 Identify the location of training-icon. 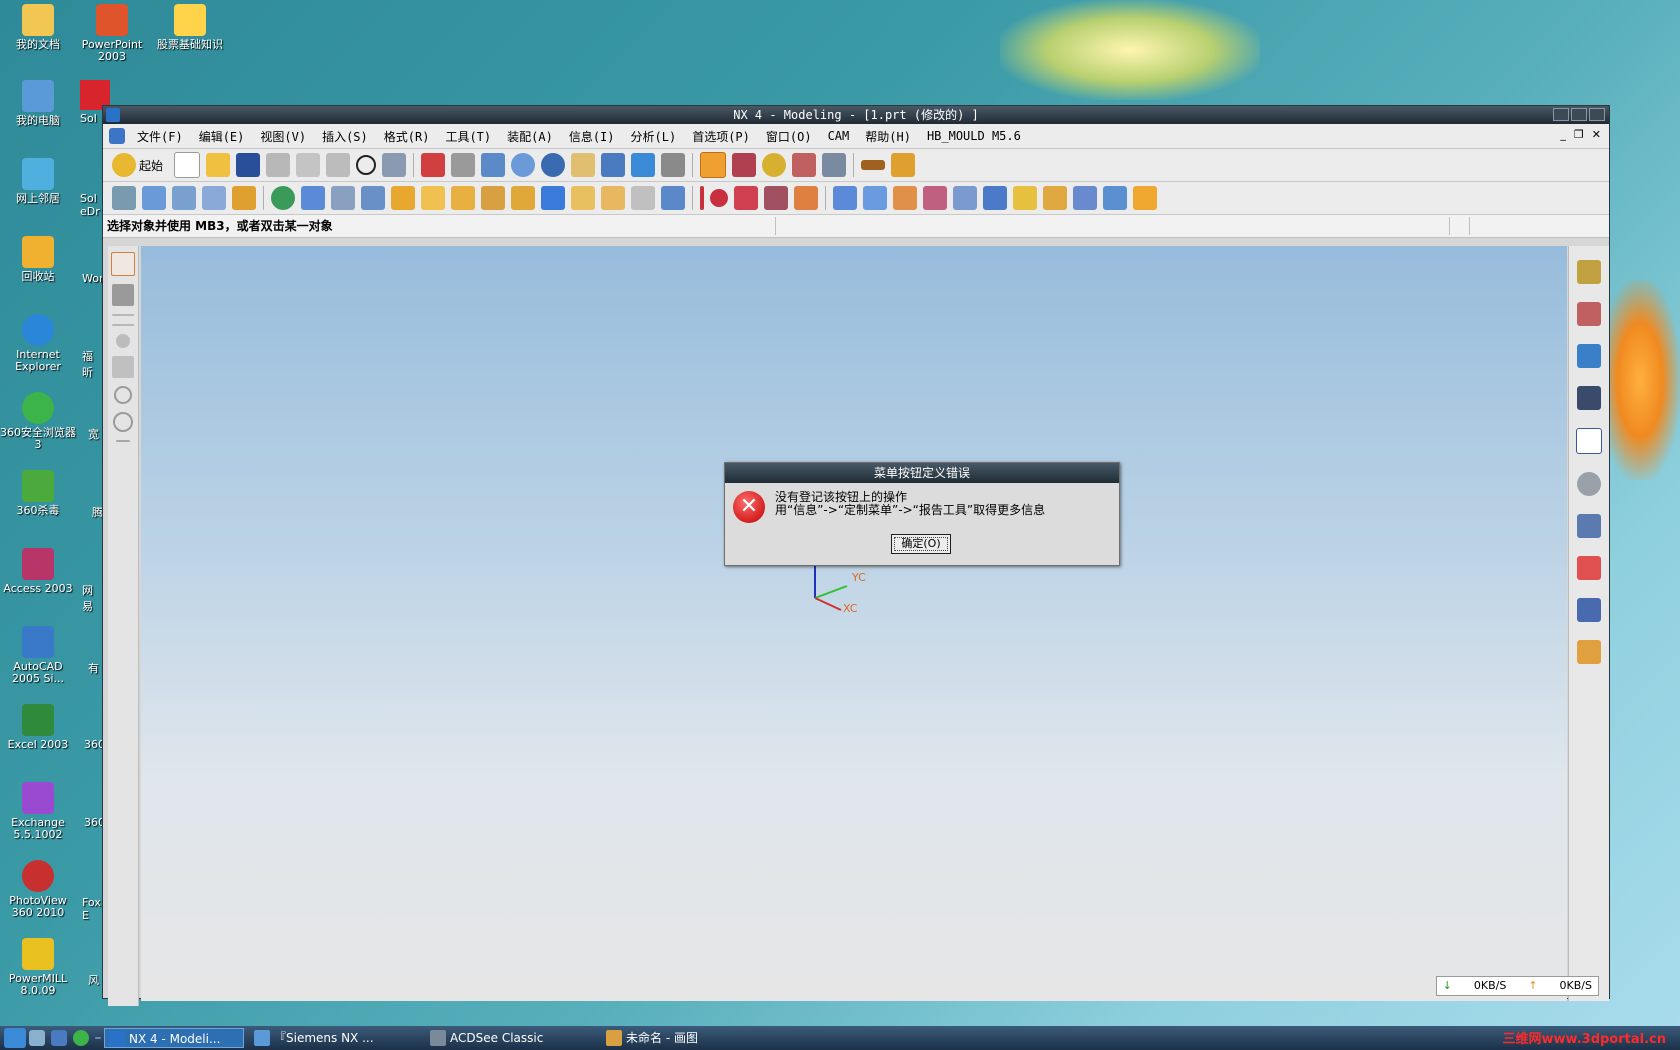
(1589, 398).